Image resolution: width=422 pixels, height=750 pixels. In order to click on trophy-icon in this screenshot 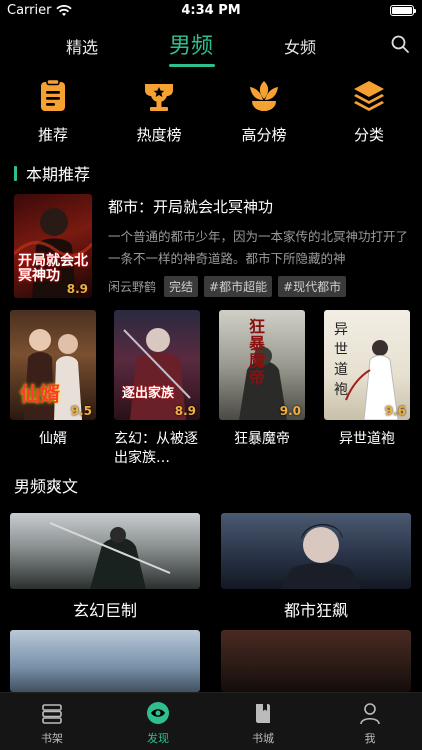, I will do `click(159, 97)`.